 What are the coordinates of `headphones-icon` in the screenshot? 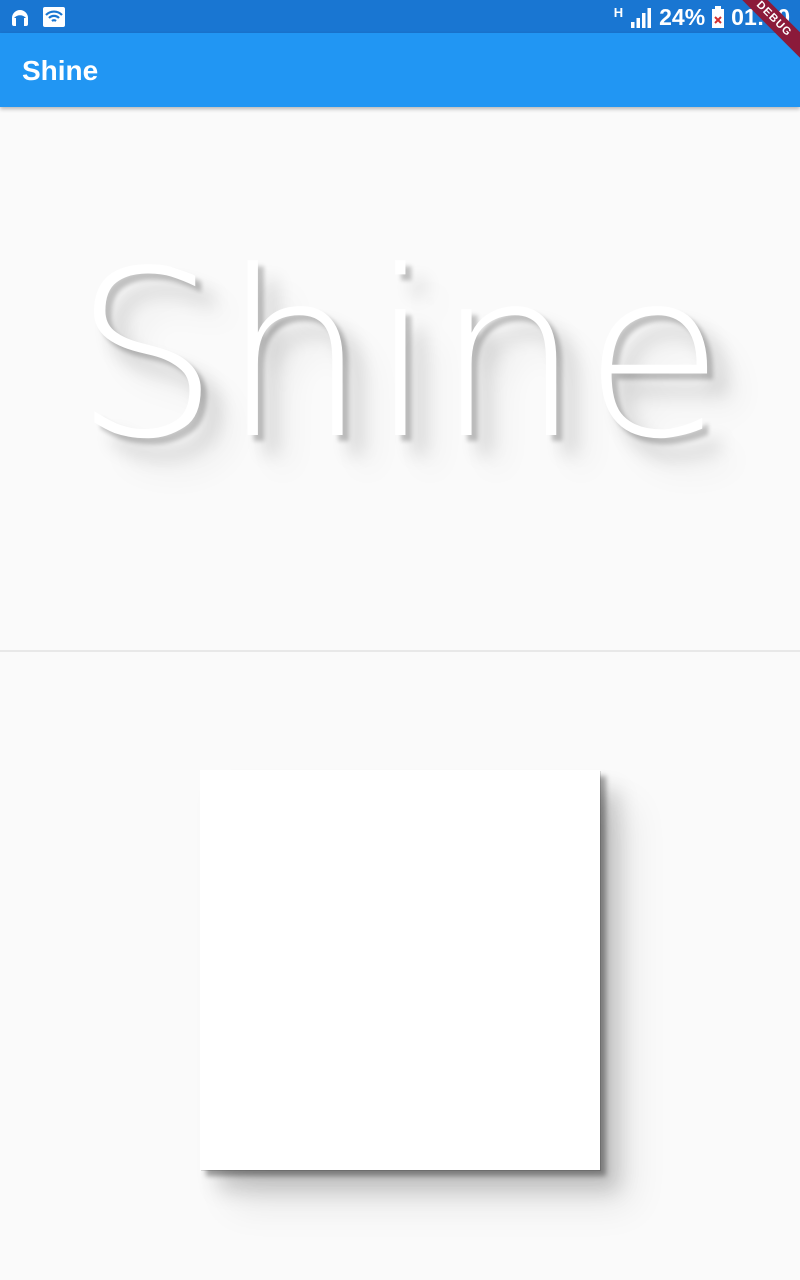 It's located at (20, 17).